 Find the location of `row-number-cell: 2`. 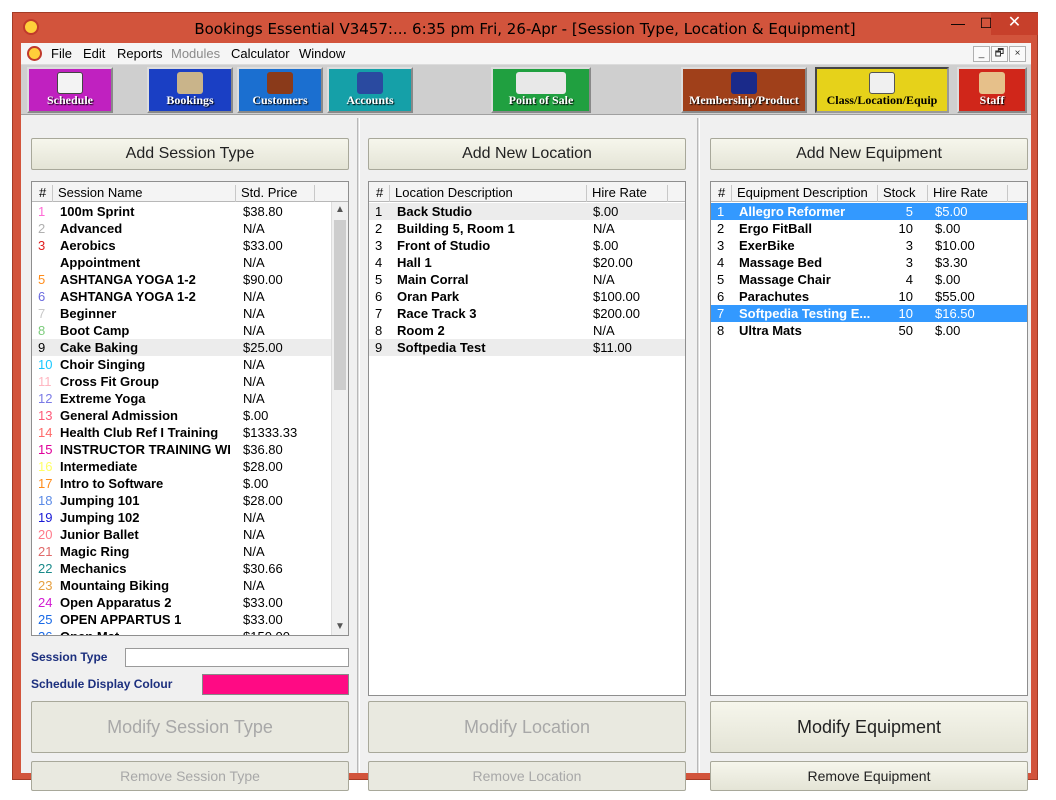

row-number-cell: 2 is located at coordinates (42, 228).